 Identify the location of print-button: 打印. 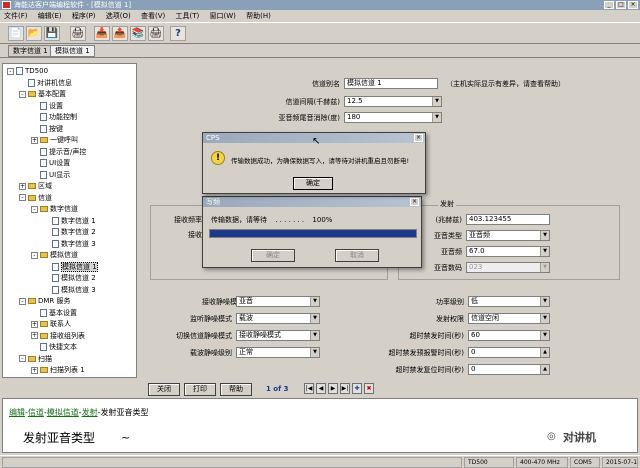
(200, 389).